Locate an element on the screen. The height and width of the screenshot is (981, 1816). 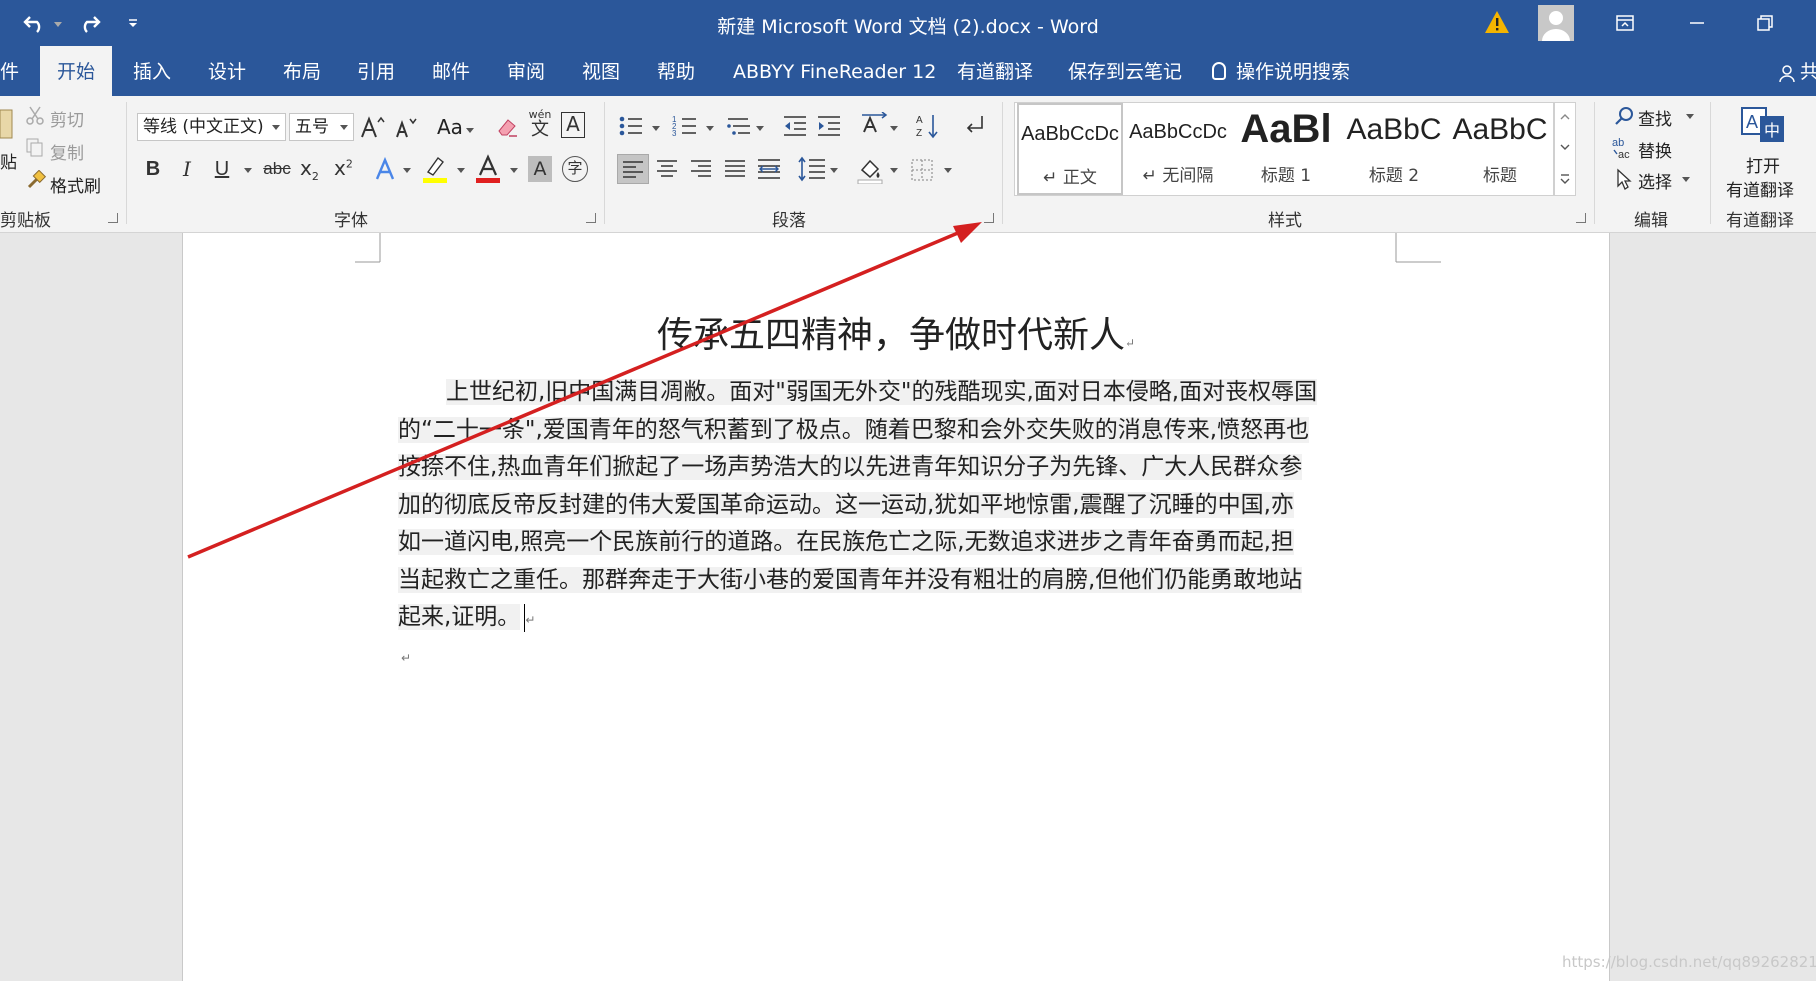
subscript-button: x2 is located at coordinates (309, 169).